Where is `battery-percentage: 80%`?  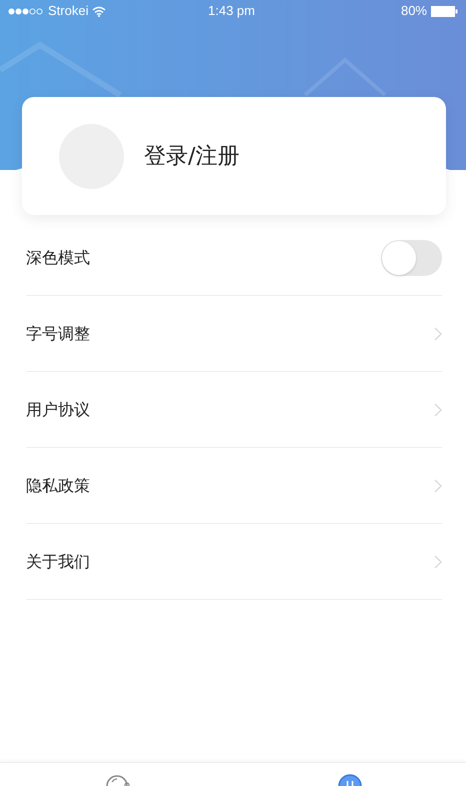
battery-percentage: 80% is located at coordinates (413, 11).